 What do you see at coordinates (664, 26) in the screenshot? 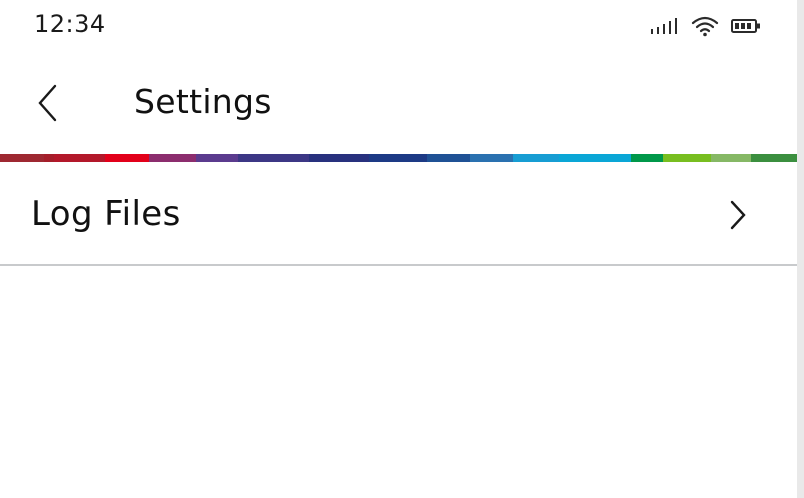
I see `signal-icon` at bounding box center [664, 26].